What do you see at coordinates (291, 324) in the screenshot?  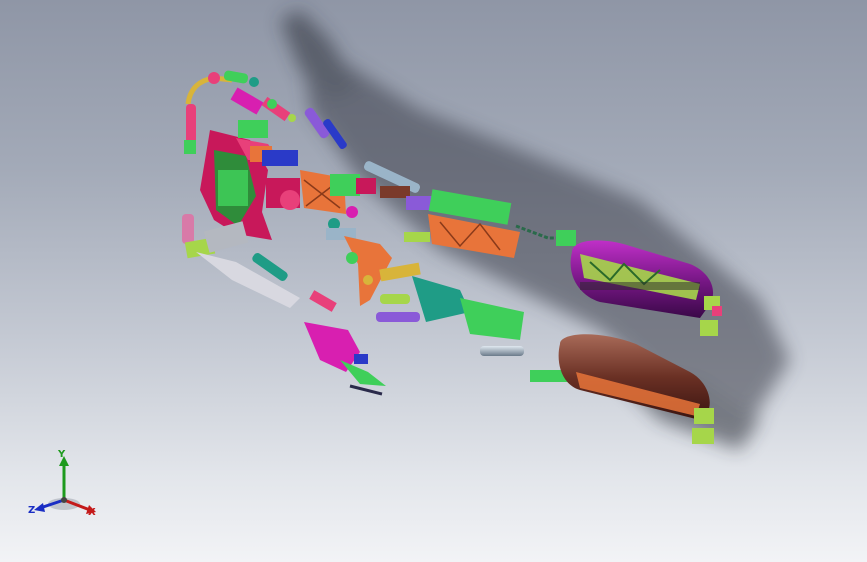 I see `lower-left-gripper` at bounding box center [291, 324].